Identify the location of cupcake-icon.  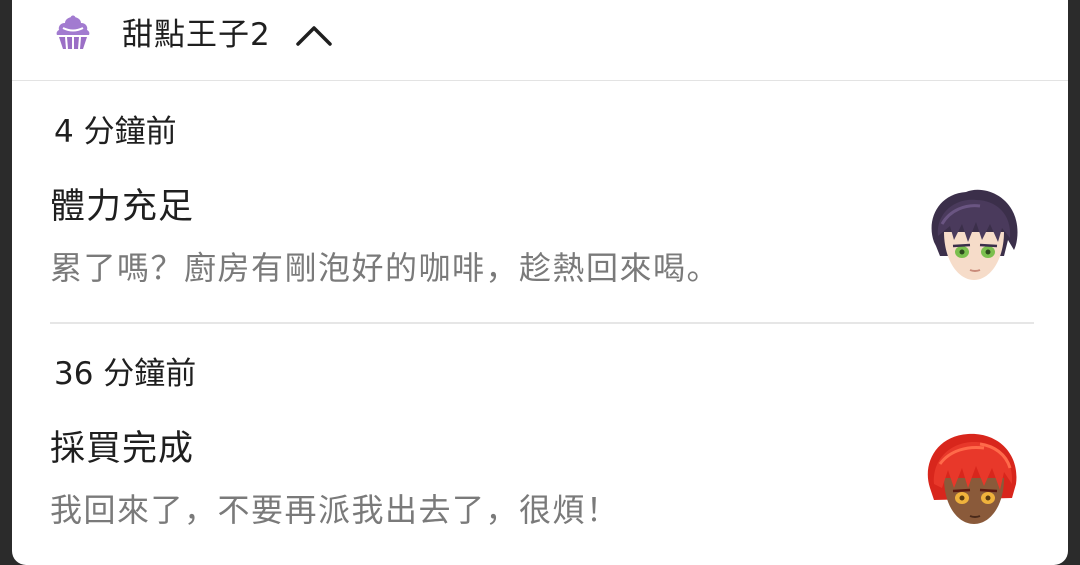
(73, 33).